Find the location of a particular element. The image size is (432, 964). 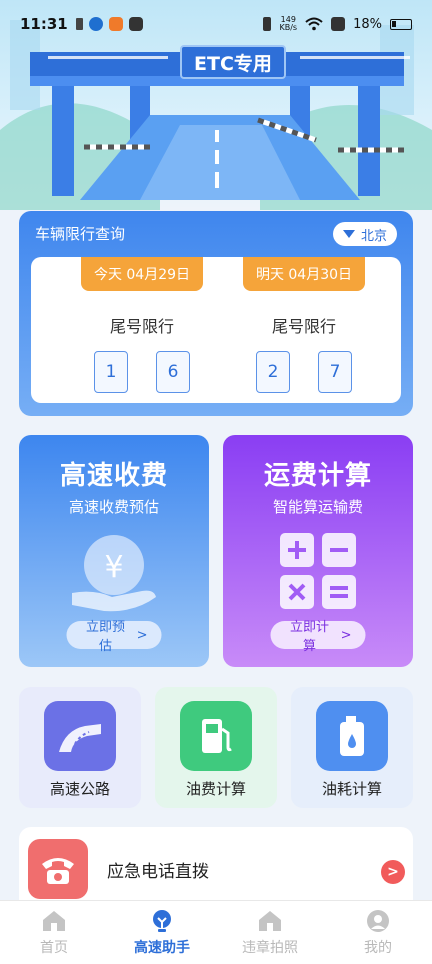

toll-card-title: 高速收费 is located at coordinates (113, 476).